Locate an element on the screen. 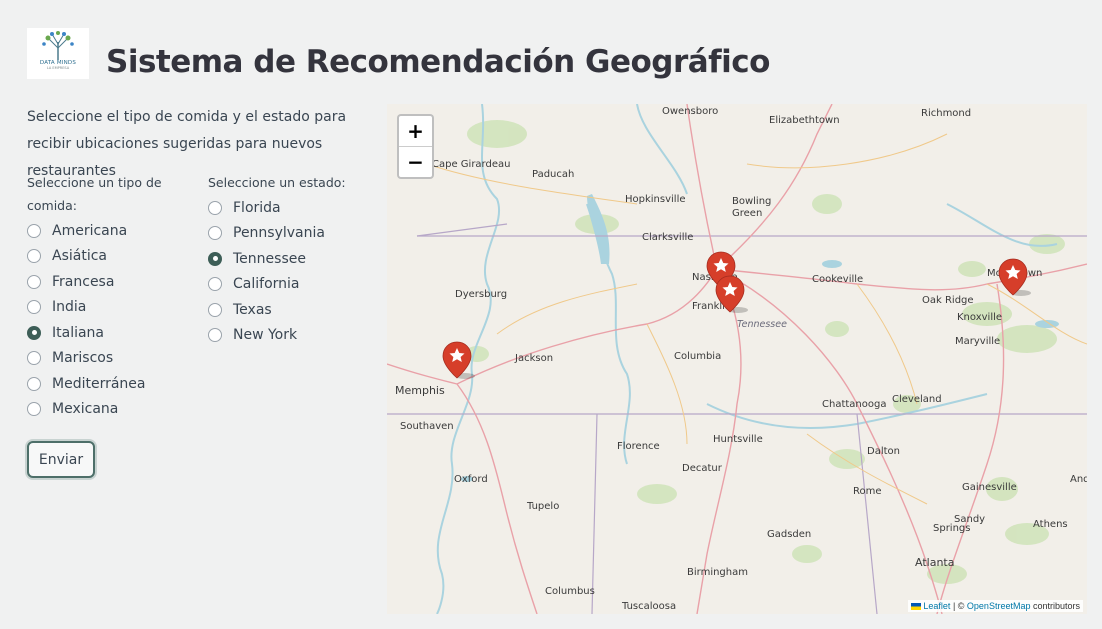  ukraine-flag-icon is located at coordinates (916, 607).